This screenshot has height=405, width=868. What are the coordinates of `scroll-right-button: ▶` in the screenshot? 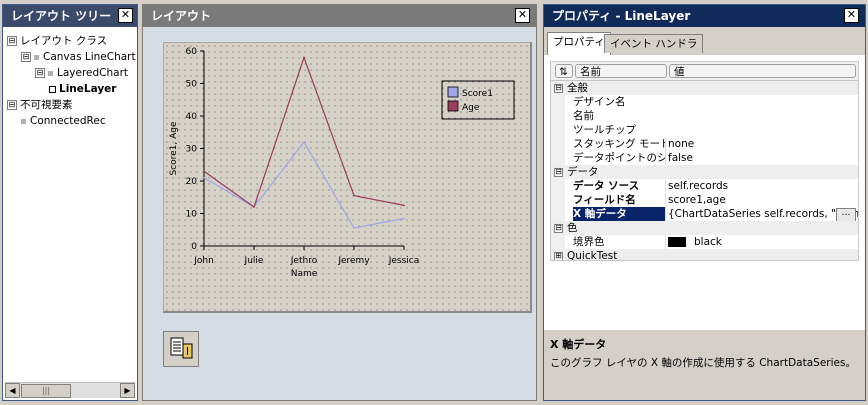 It's located at (127, 390).